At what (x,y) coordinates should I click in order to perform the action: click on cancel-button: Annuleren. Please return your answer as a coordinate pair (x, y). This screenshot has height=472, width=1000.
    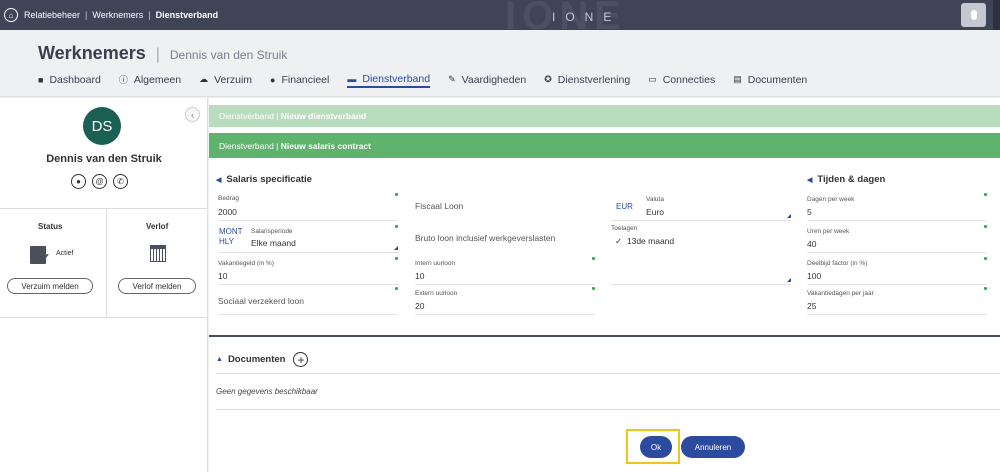
    Looking at the image, I should click on (713, 447).